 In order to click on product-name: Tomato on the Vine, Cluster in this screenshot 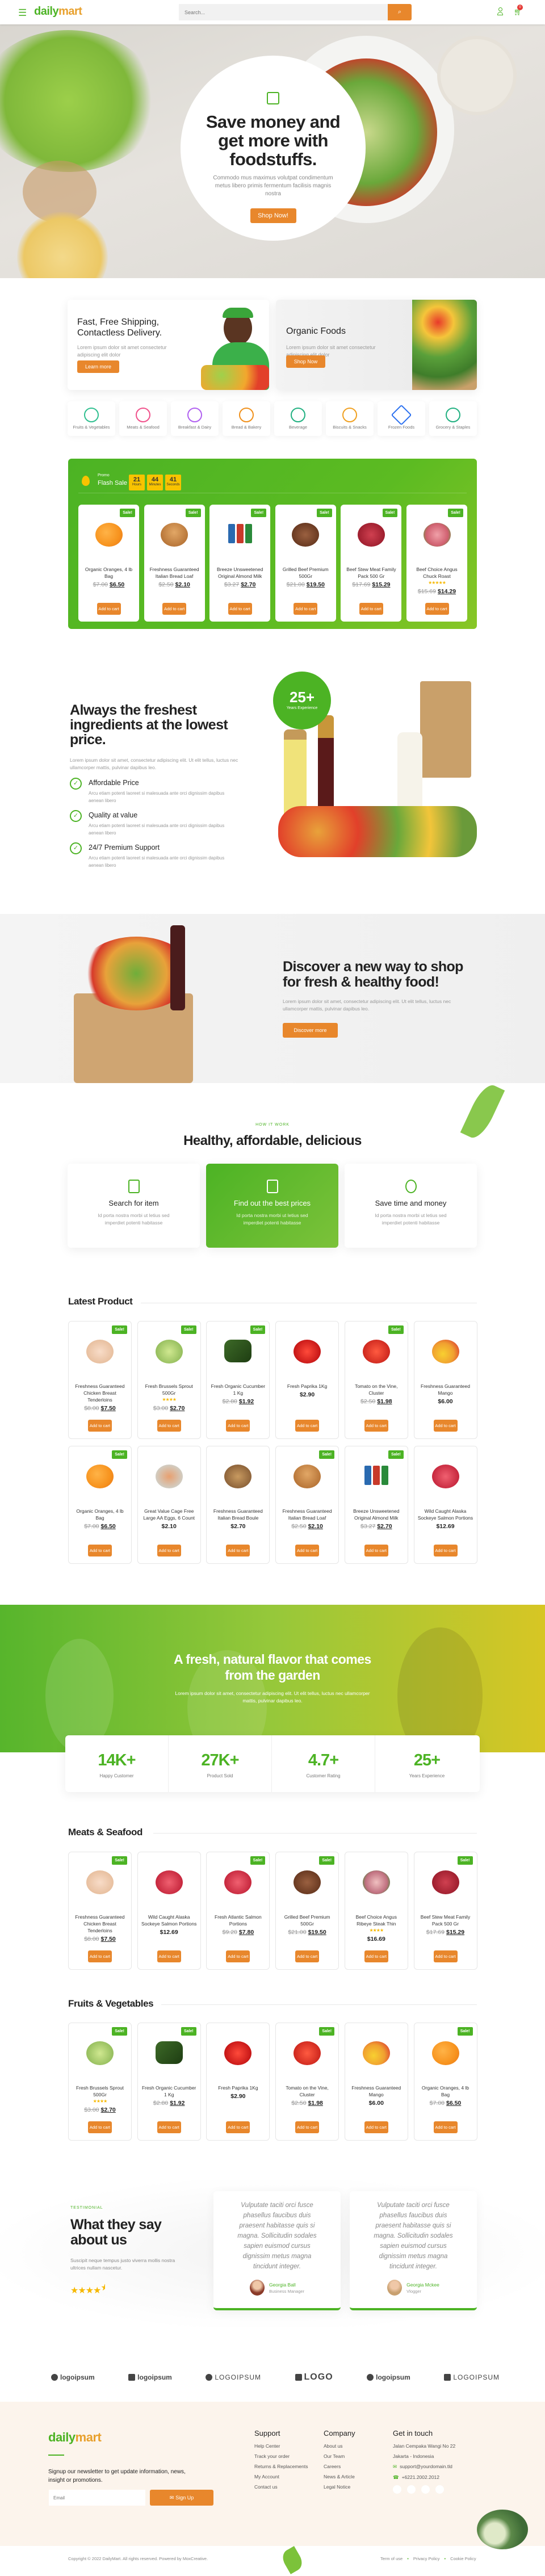, I will do `click(307, 2091)`.